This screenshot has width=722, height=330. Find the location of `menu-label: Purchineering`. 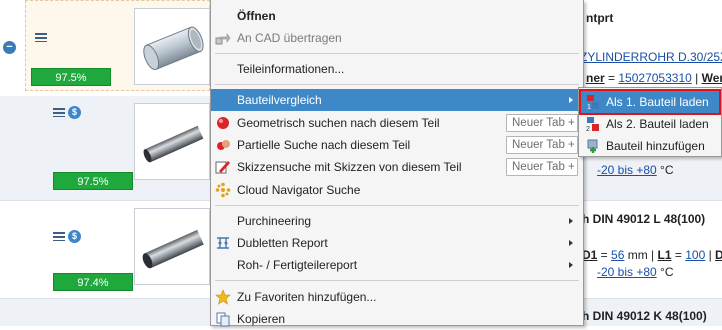

menu-label: Purchineering is located at coordinates (274, 221).